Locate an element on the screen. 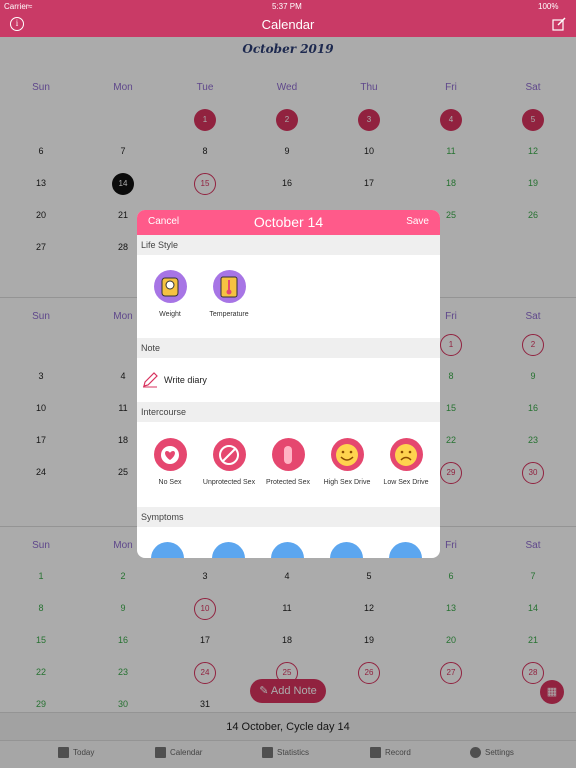 This screenshot has width=576, height=768. item-label: Temperature is located at coordinates (229, 314).